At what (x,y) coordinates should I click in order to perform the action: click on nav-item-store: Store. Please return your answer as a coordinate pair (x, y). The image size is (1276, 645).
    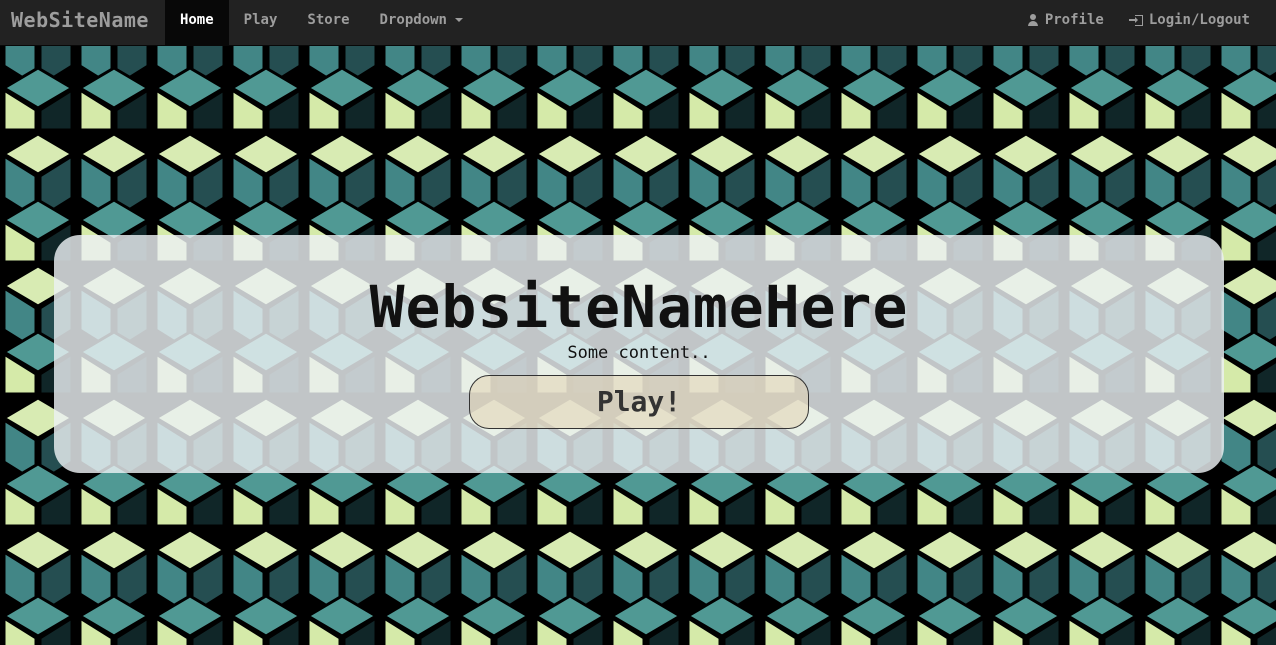
    Looking at the image, I should click on (328, 22).